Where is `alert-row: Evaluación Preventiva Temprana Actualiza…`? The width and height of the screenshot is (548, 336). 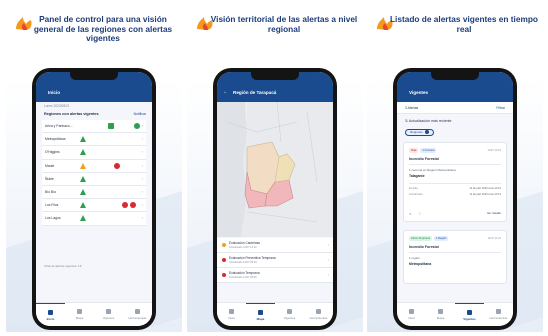
alert-row: Evaluación Preventiva Temprana Actualiza… is located at coordinates (275, 260).